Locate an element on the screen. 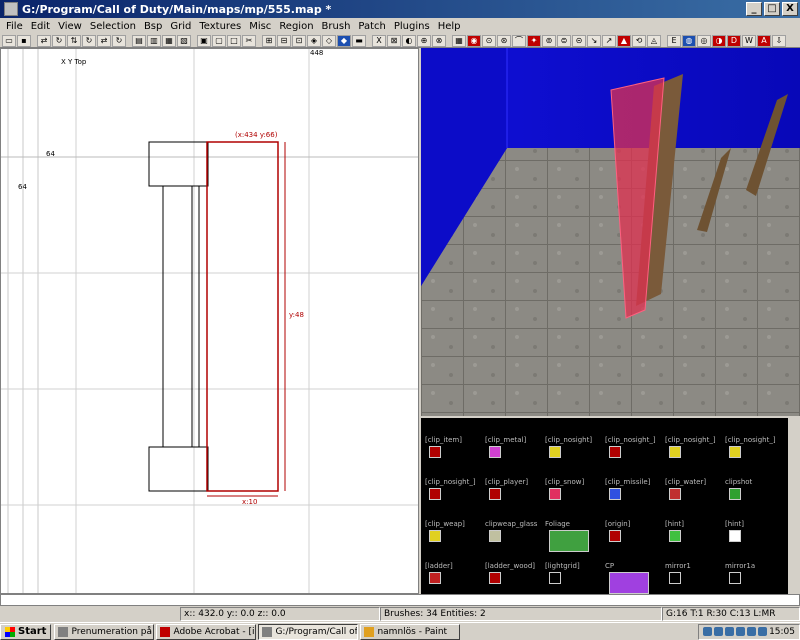 Image resolution: width=800 pixels, height=640 pixels. camera-view-icon: ◈ is located at coordinates (314, 40).